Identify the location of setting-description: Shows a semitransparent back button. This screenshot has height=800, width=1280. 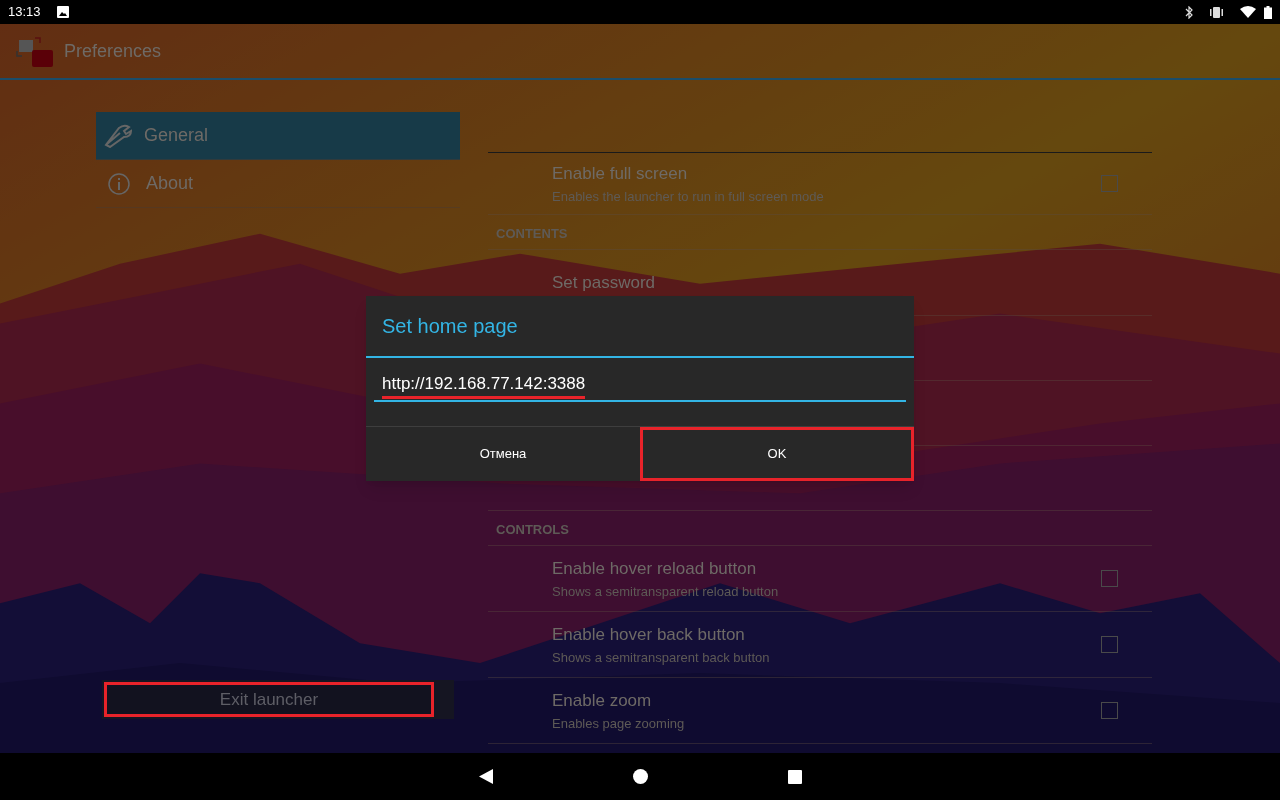
(661, 657).